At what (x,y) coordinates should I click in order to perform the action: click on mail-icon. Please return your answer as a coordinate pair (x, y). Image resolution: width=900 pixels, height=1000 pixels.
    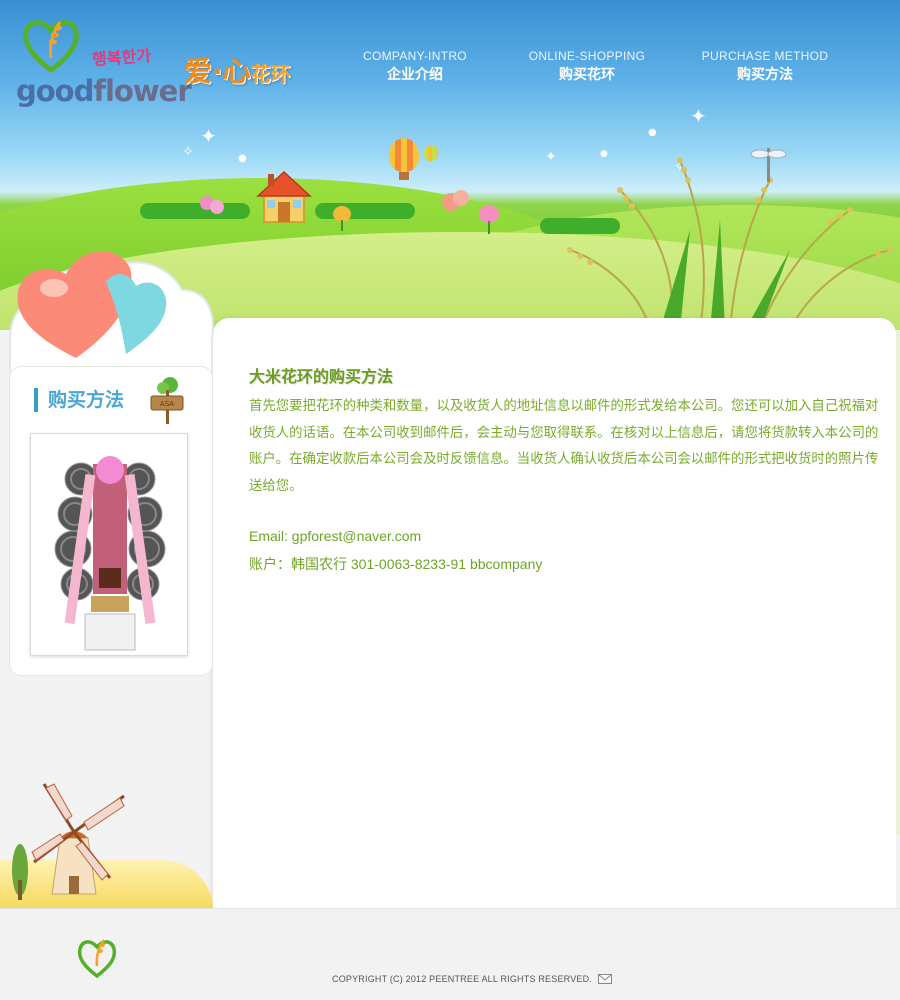
    Looking at the image, I should click on (605, 979).